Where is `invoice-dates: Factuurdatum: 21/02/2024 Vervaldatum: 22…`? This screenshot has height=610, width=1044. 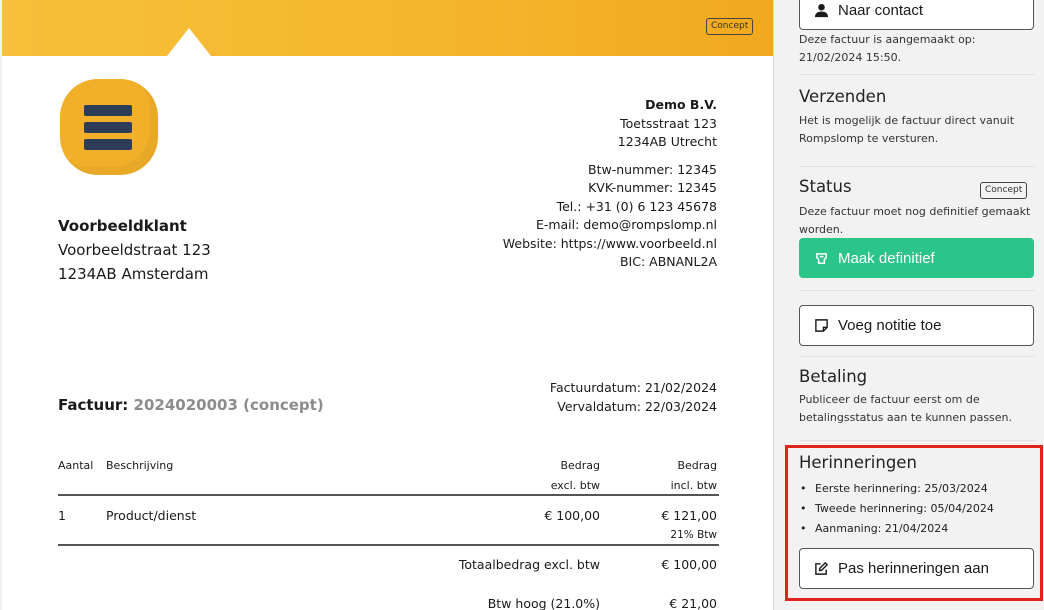 invoice-dates: Factuurdatum: 21/02/2024 Vervaldatum: 22… is located at coordinates (633, 397).